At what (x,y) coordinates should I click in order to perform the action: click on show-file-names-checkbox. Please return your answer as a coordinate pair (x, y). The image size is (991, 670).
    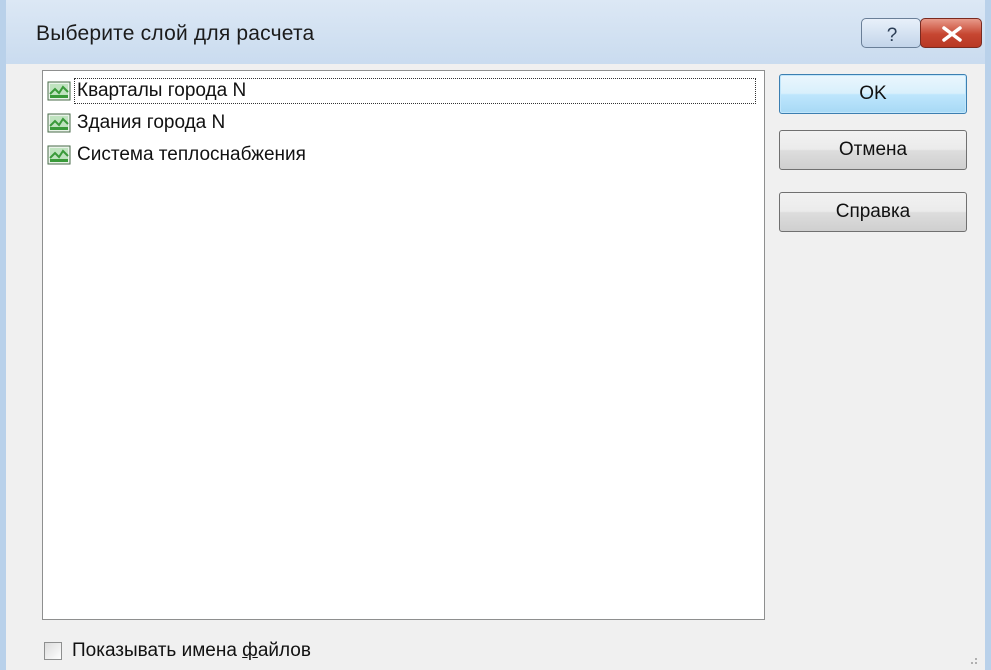
    Looking at the image, I should click on (53, 651).